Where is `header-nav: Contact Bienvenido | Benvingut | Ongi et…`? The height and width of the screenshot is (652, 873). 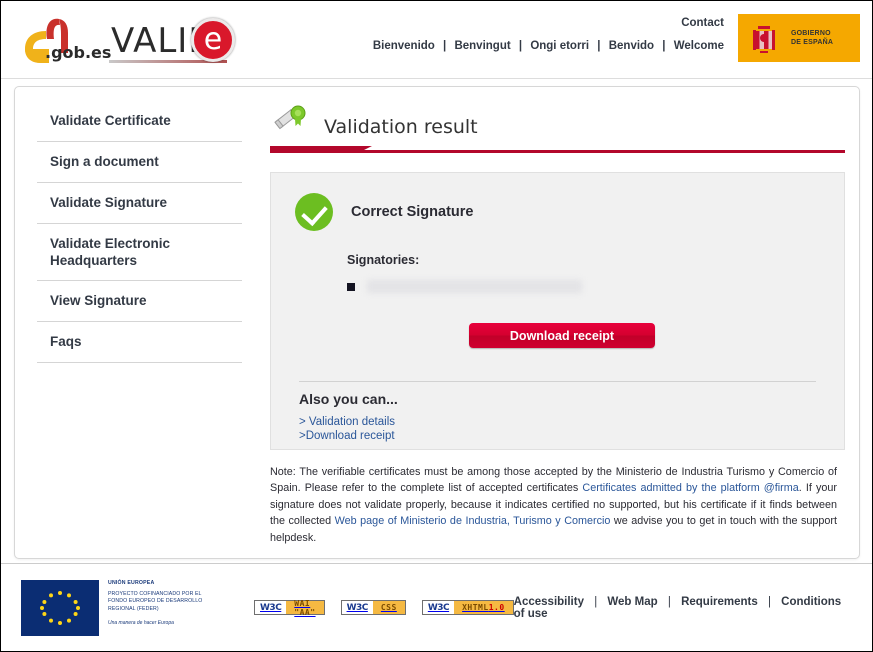
header-nav: Contact Bienvenido | Benvingut | Ongi et… is located at coordinates (548, 34).